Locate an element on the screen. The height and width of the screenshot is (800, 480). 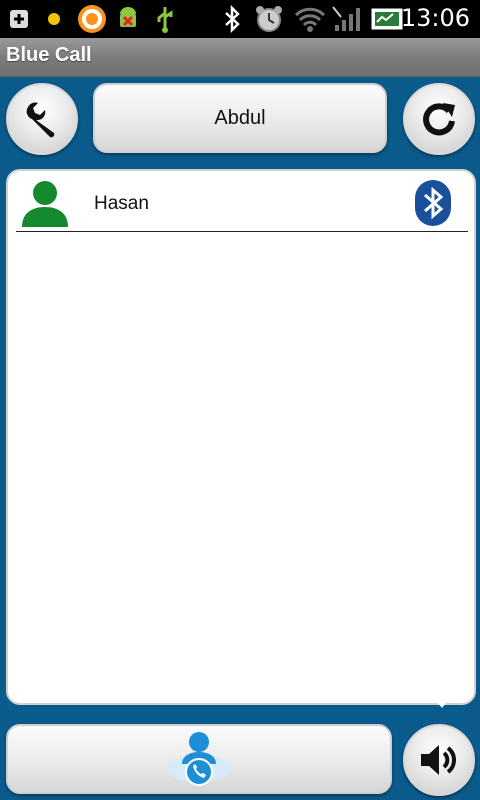
speaker-button is located at coordinates (439, 760).